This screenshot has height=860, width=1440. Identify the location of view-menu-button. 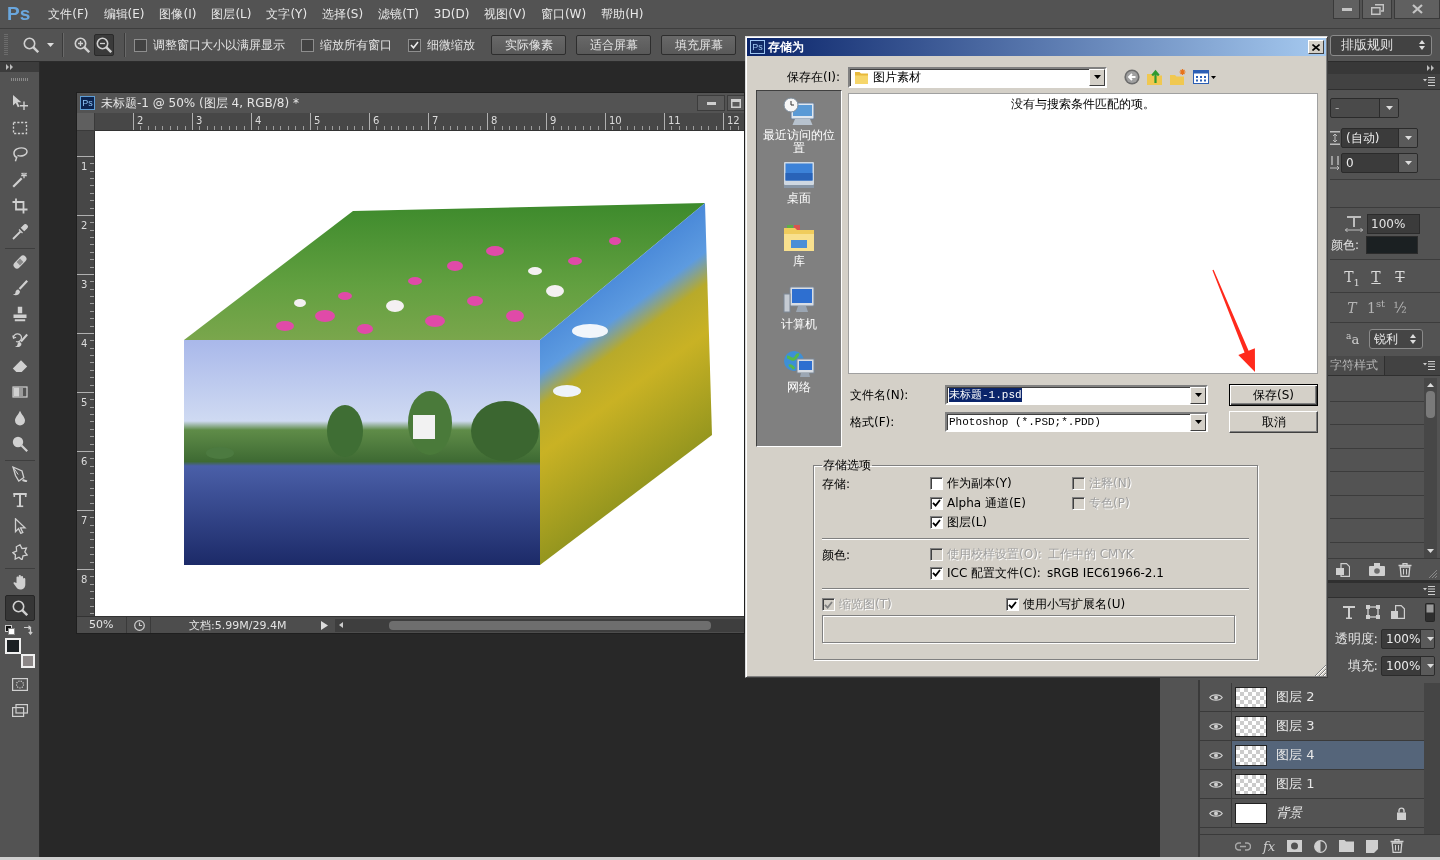
(1204, 77).